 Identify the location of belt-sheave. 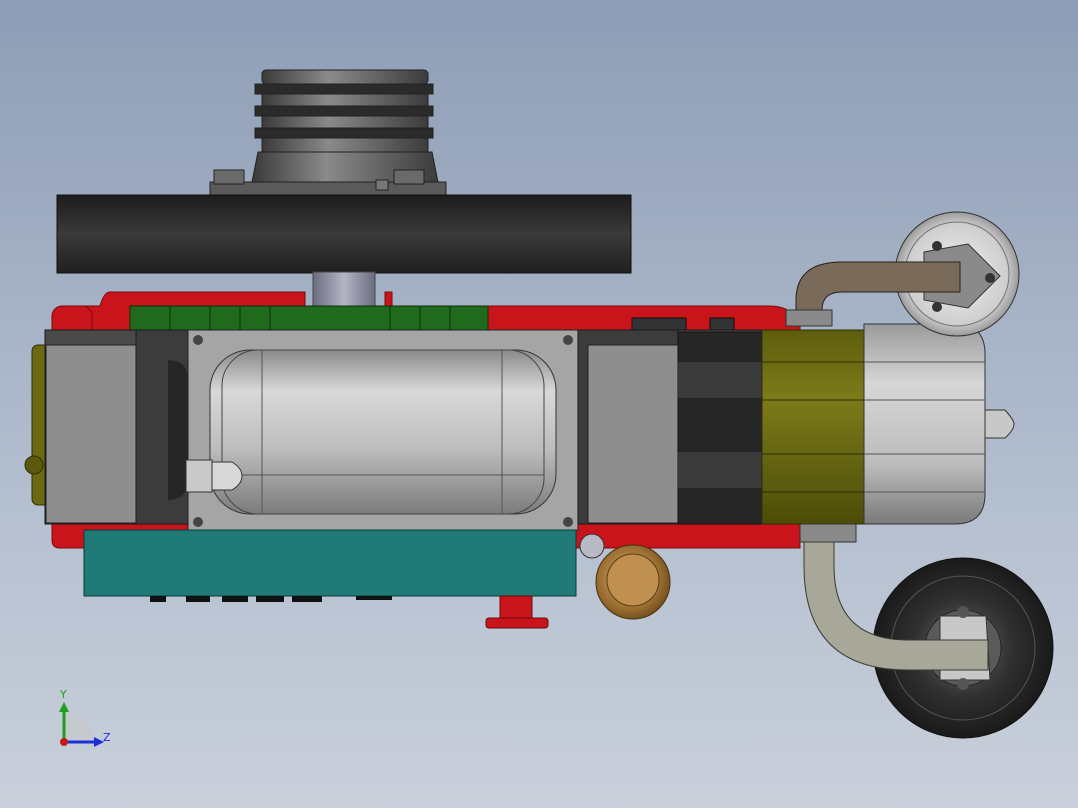
(328, 133).